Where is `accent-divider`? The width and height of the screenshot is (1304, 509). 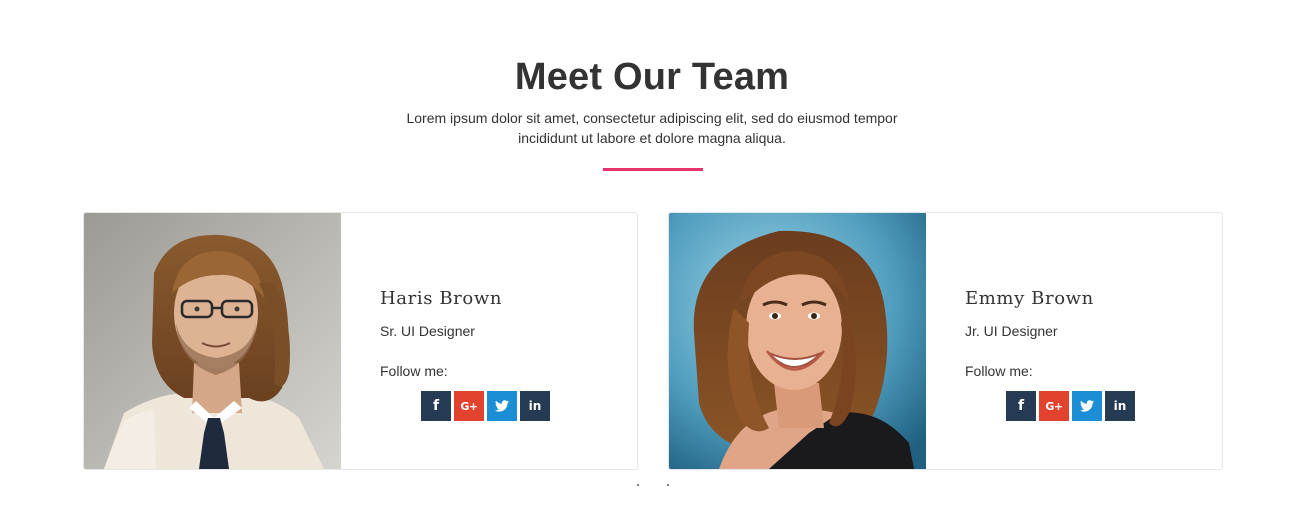 accent-divider is located at coordinates (653, 169).